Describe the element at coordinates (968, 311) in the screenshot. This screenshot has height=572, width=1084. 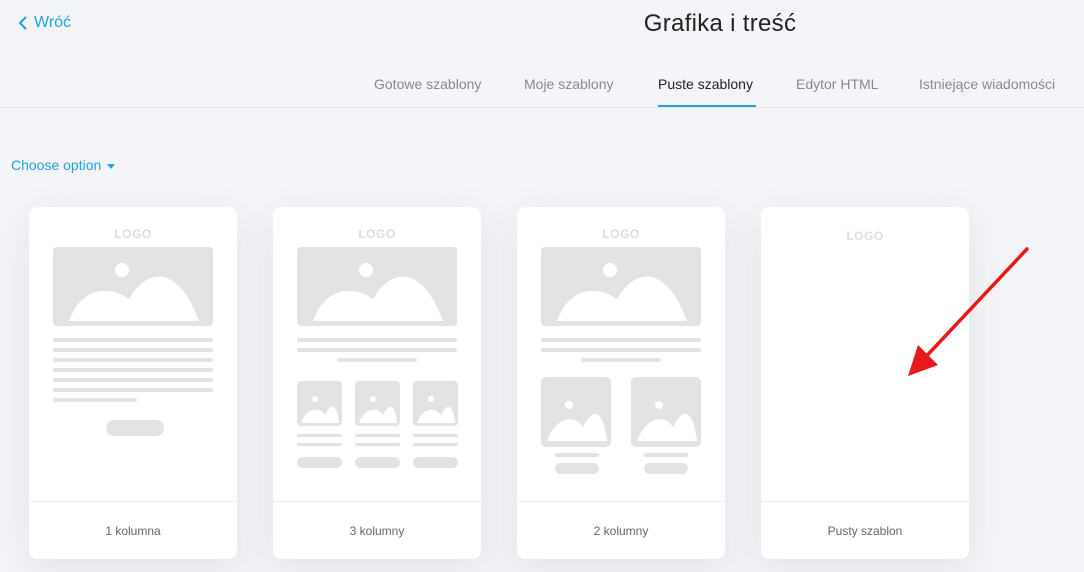
I see `annotation-arrow-icon` at that location.